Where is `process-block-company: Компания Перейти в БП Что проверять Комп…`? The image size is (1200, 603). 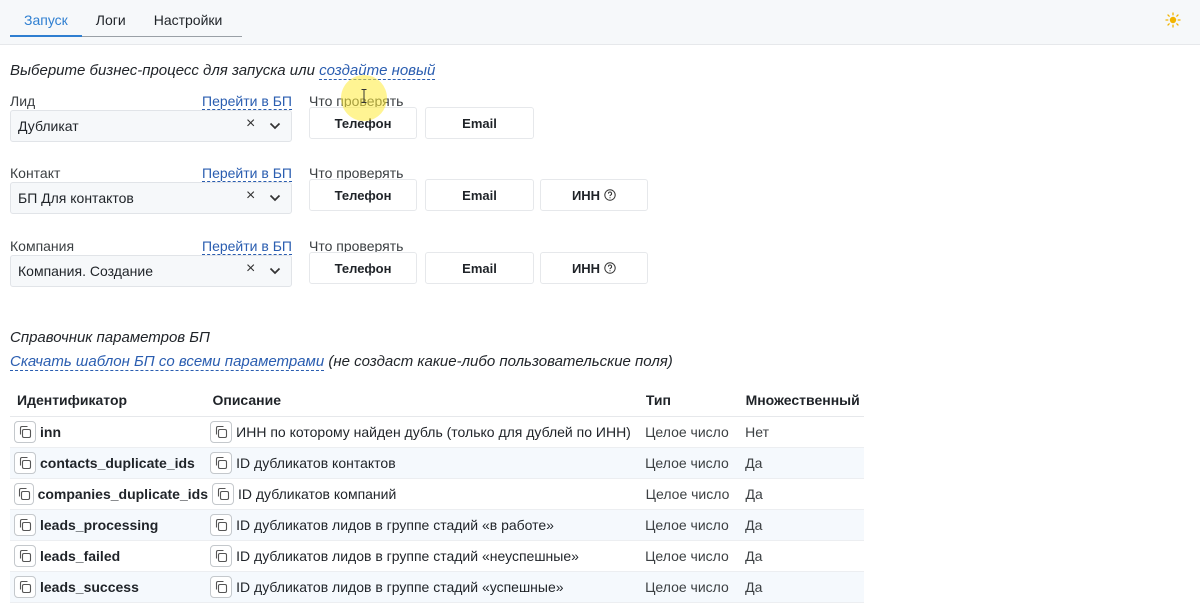
process-block-company: Компания Перейти в БП Что проверять Комп… is located at coordinates (330, 268).